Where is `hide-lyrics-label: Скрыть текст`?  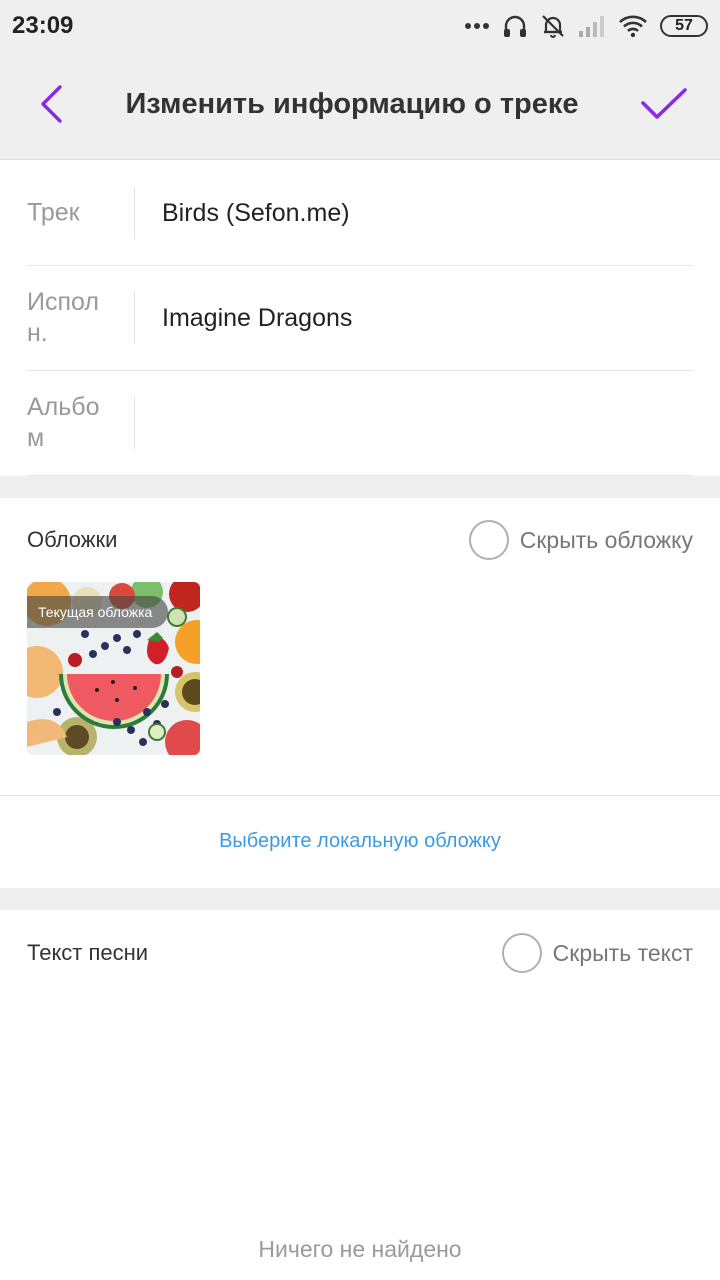
hide-lyrics-label: Скрыть текст is located at coordinates (622, 952).